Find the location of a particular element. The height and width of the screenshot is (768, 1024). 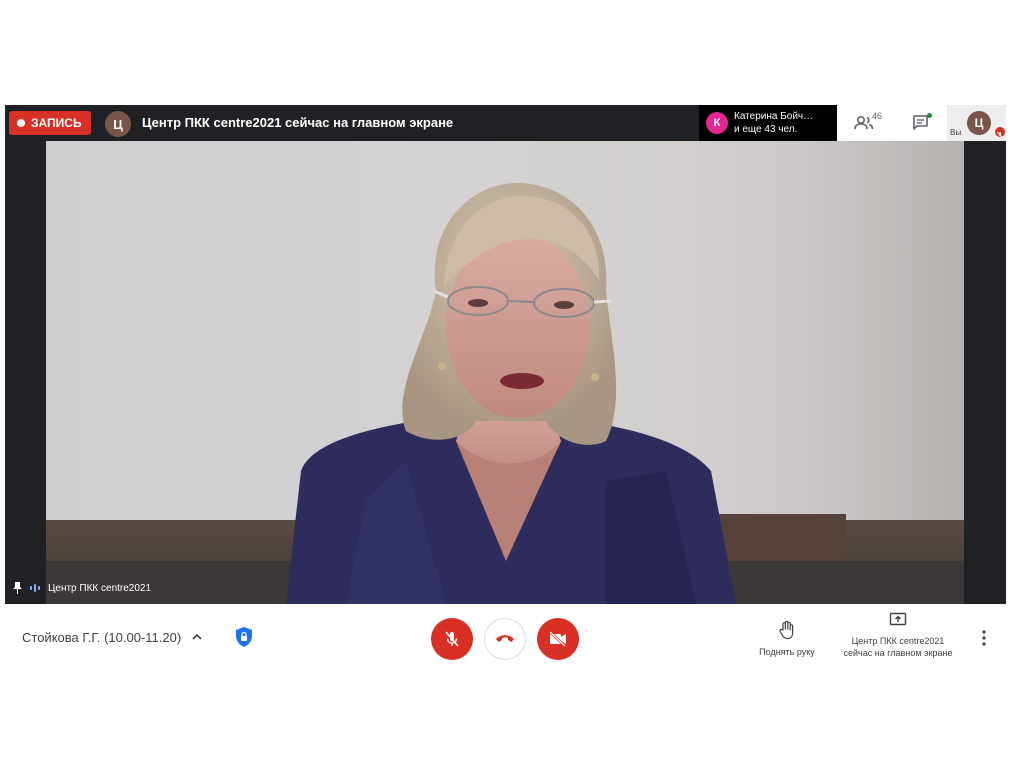

mic-off-icon is located at coordinates (452, 639).